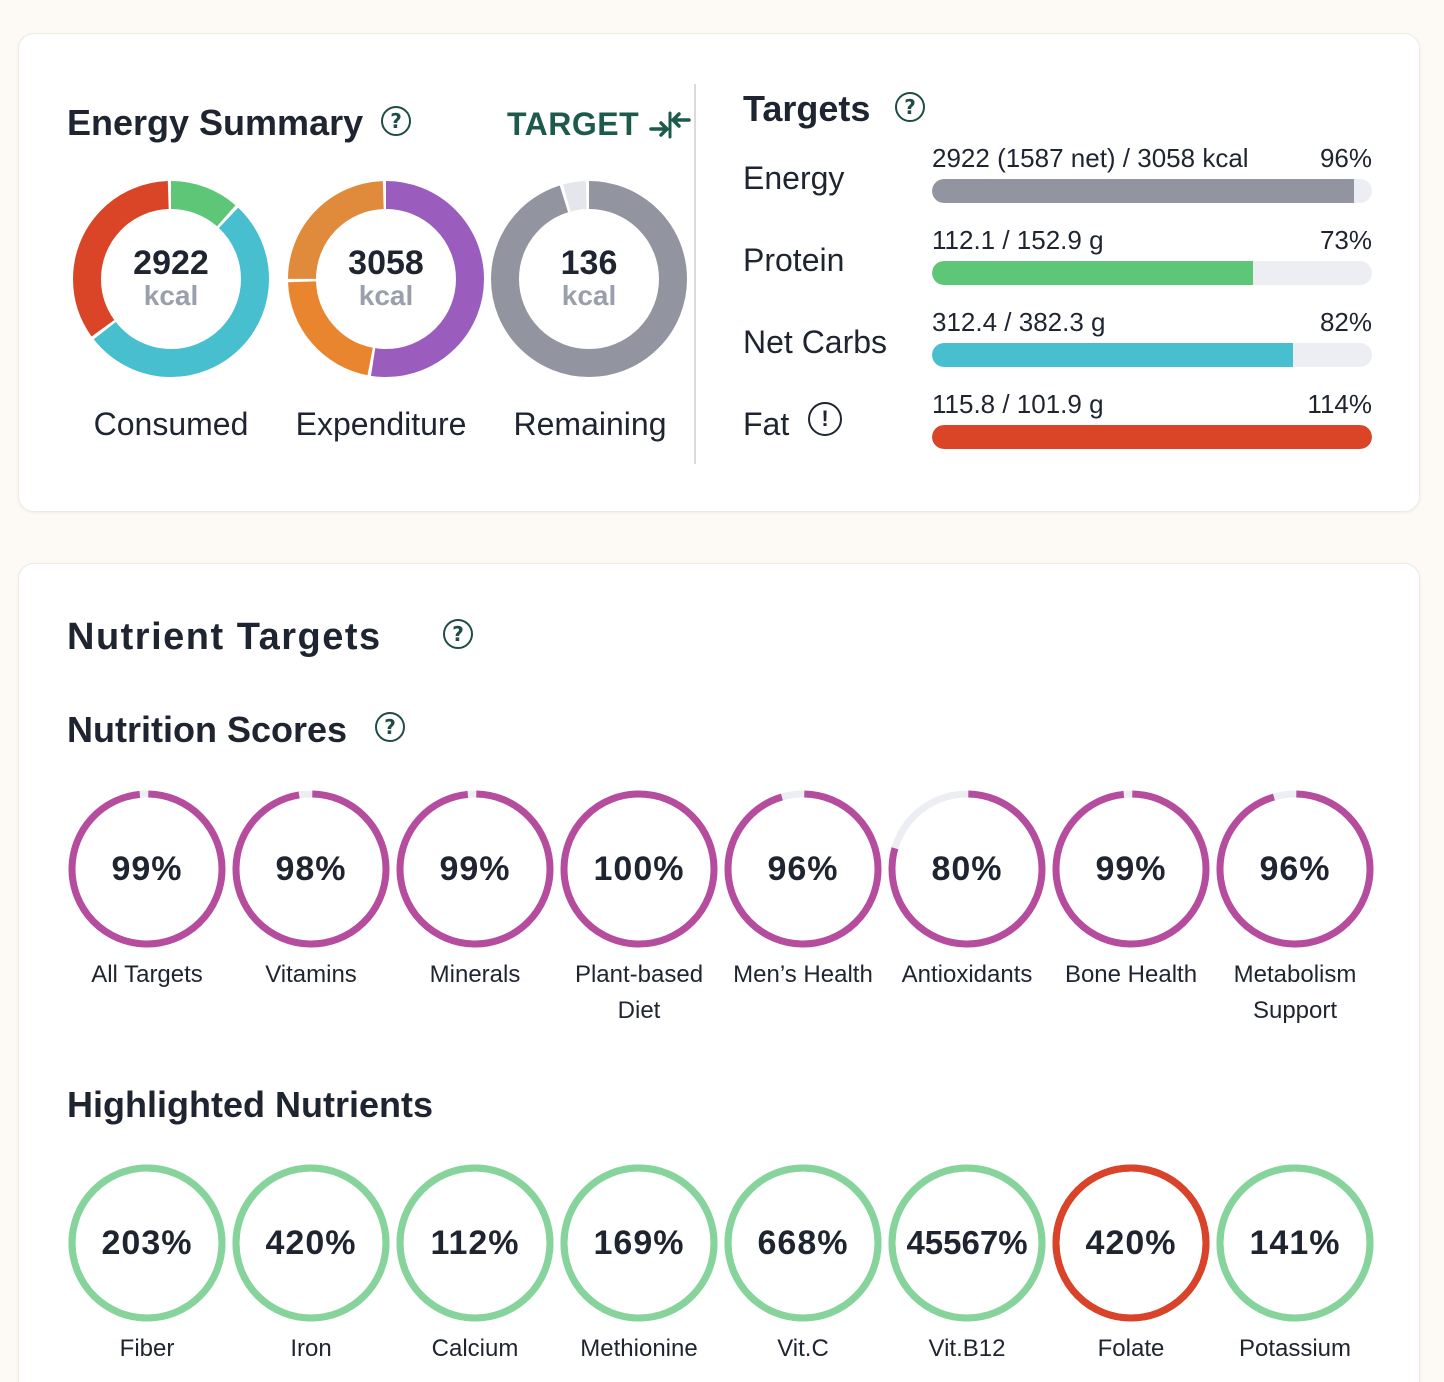  What do you see at coordinates (215, 122) in the screenshot?
I see `energy-summary-title: Energy Summary` at bounding box center [215, 122].